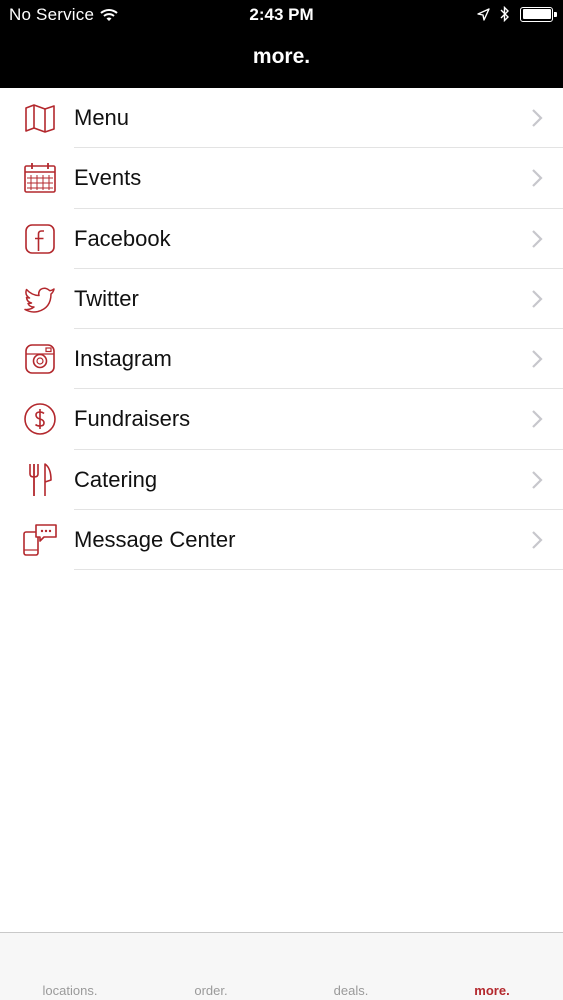  What do you see at coordinates (40, 479) in the screenshot?
I see `fork-knife-icon` at bounding box center [40, 479].